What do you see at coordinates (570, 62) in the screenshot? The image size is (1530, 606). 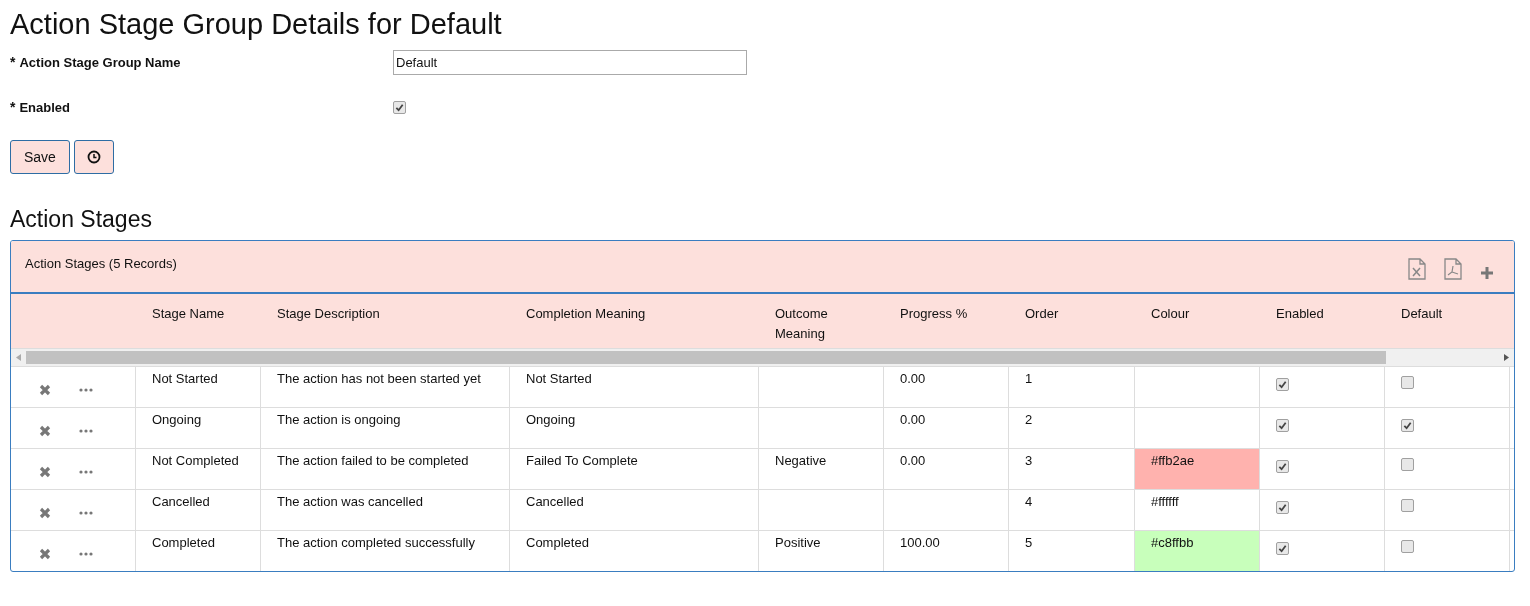 I see `text-input: Default` at bounding box center [570, 62].